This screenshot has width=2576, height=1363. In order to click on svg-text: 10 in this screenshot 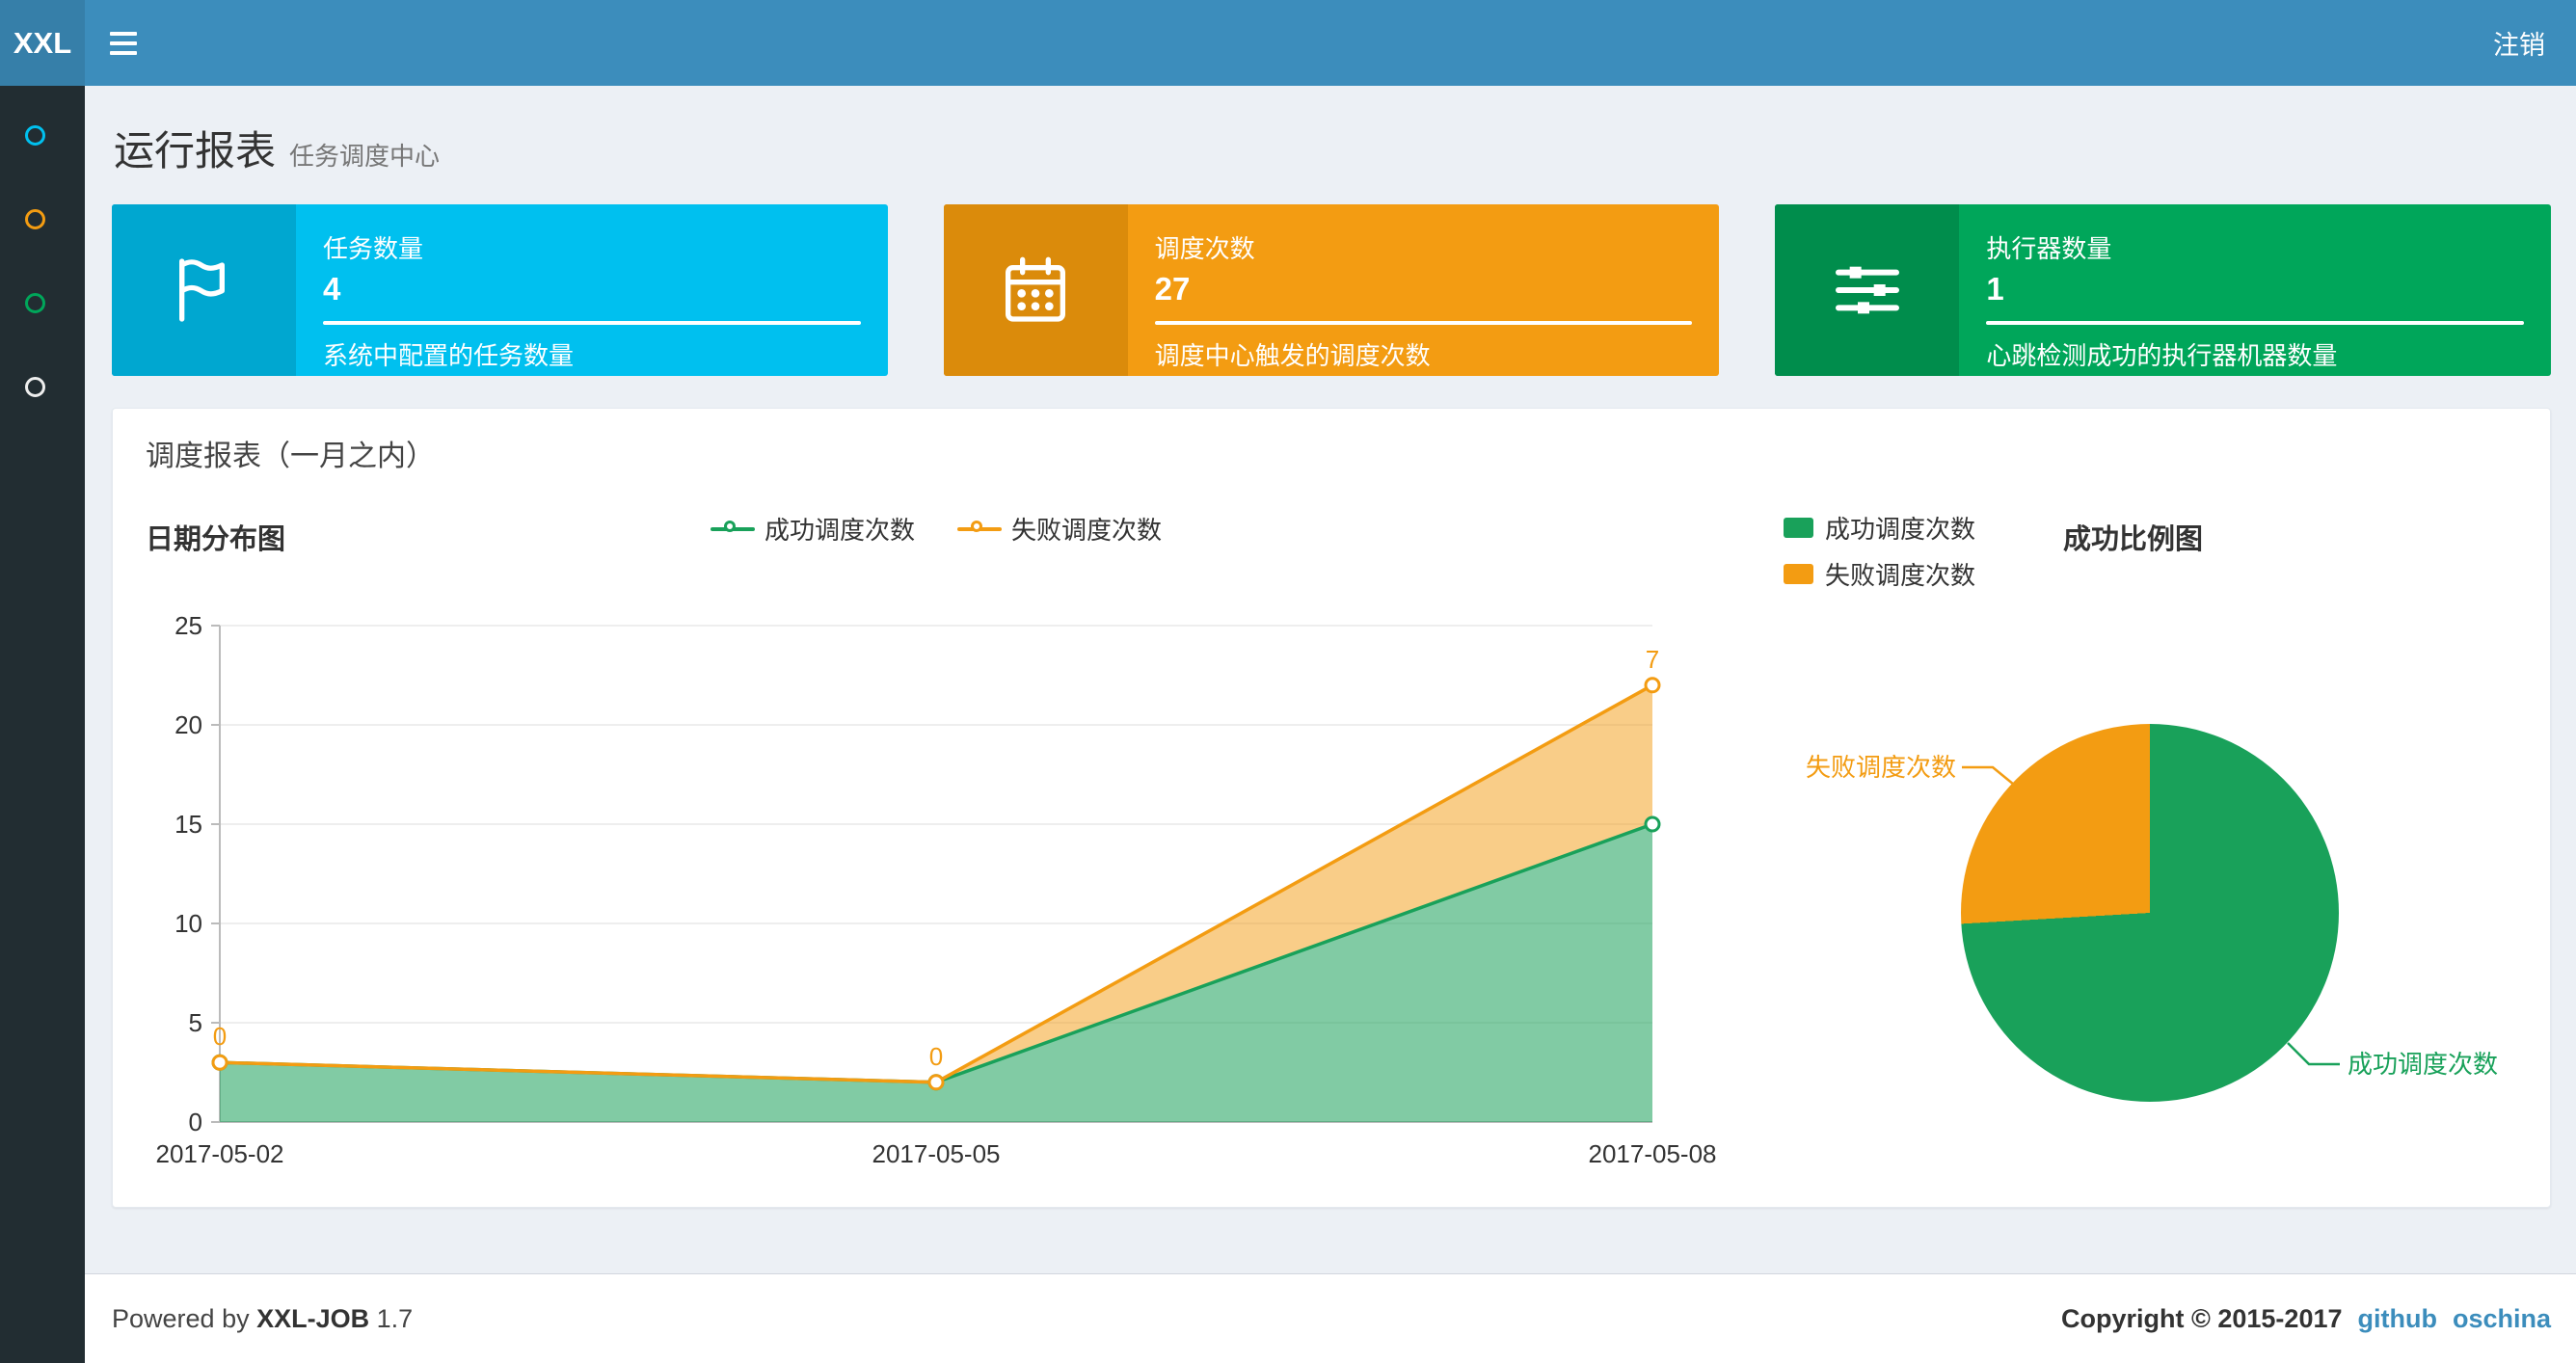, I will do `click(188, 923)`.